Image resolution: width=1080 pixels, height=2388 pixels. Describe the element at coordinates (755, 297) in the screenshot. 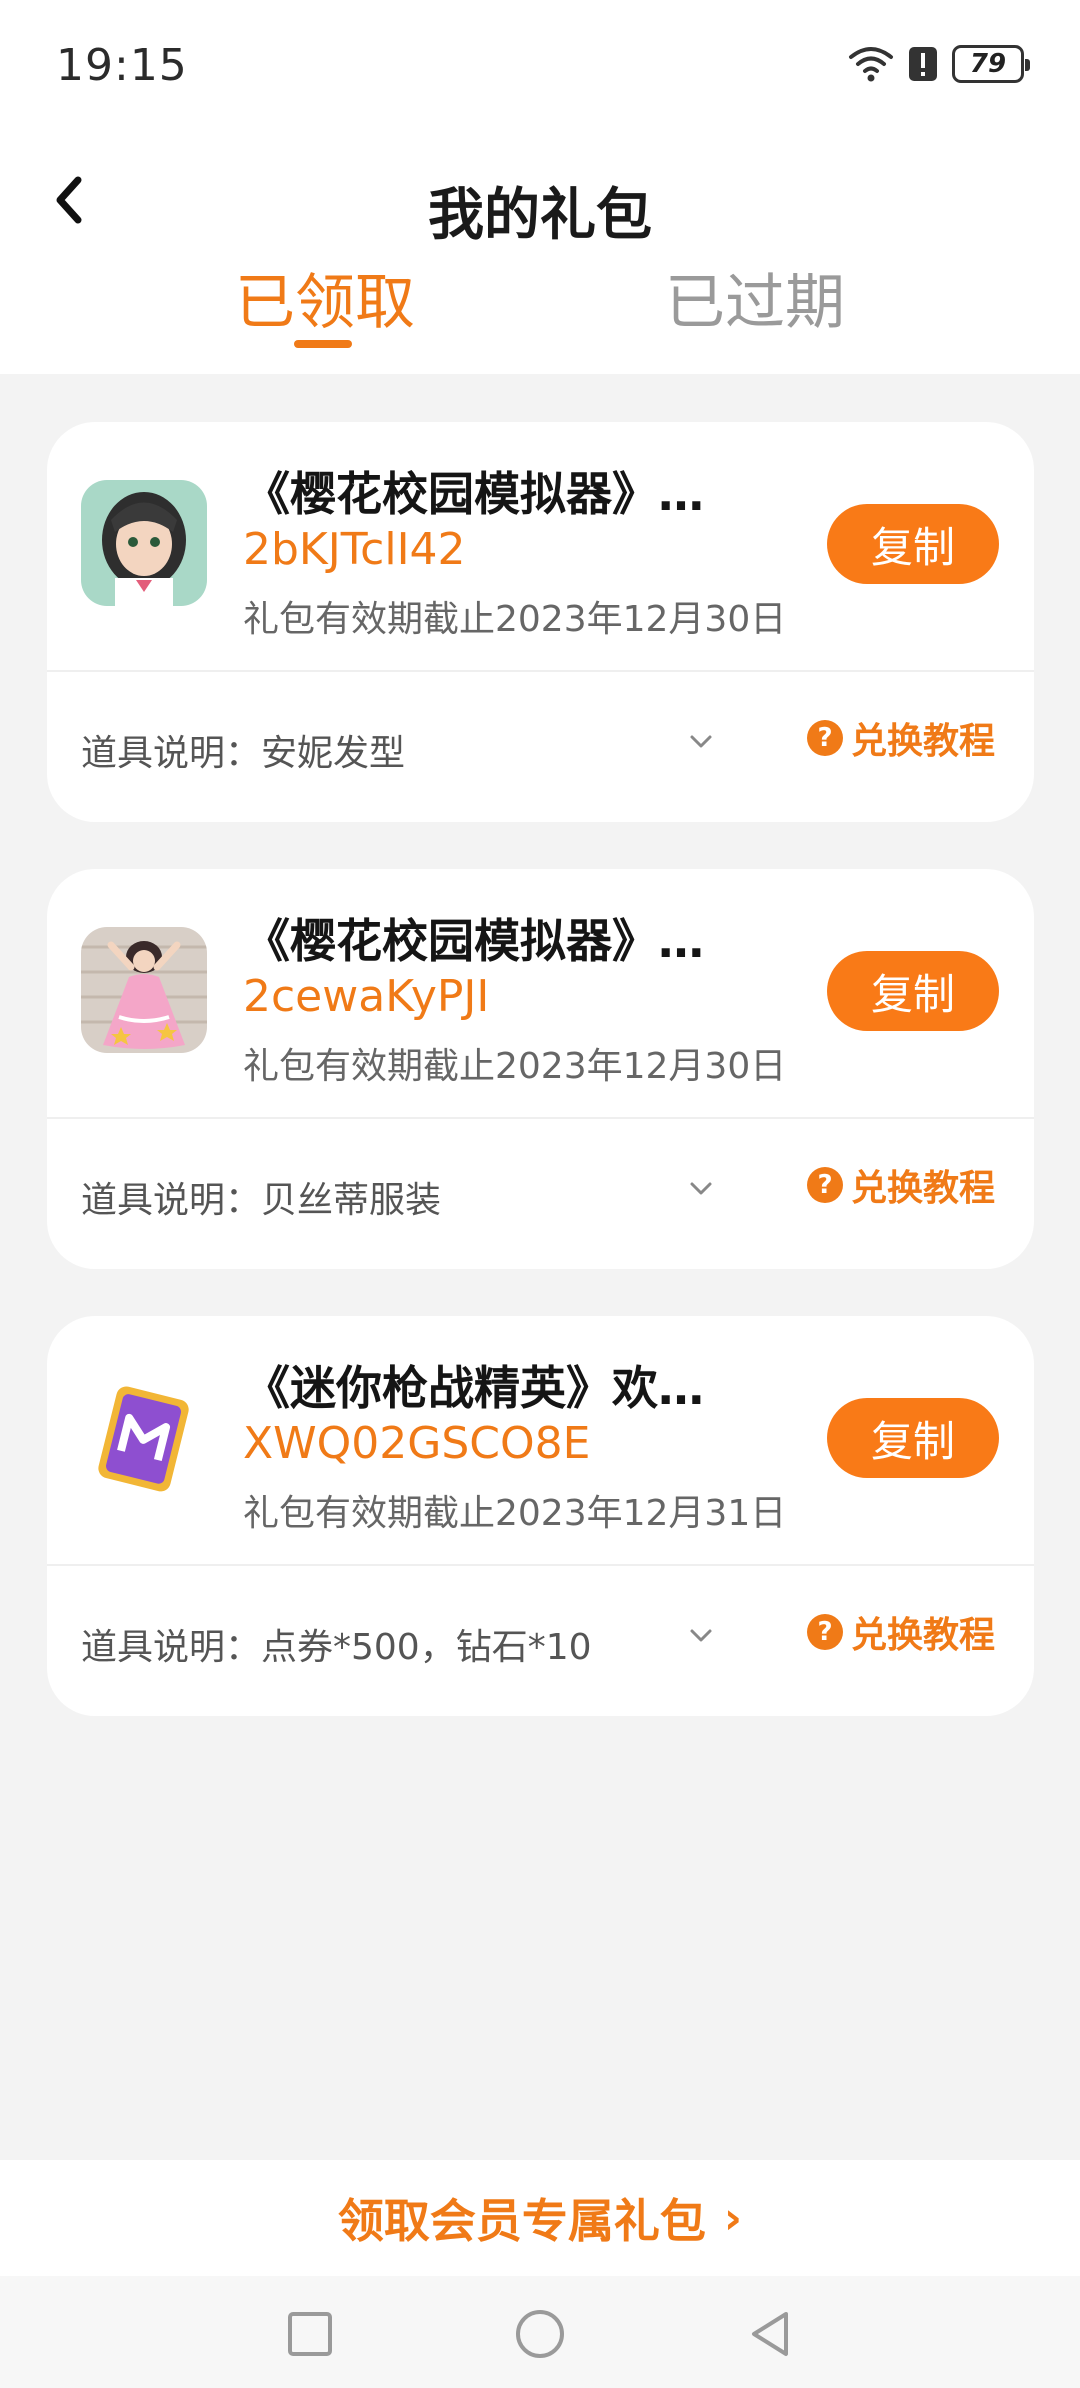

I see `tab-expired: 已过期` at that location.